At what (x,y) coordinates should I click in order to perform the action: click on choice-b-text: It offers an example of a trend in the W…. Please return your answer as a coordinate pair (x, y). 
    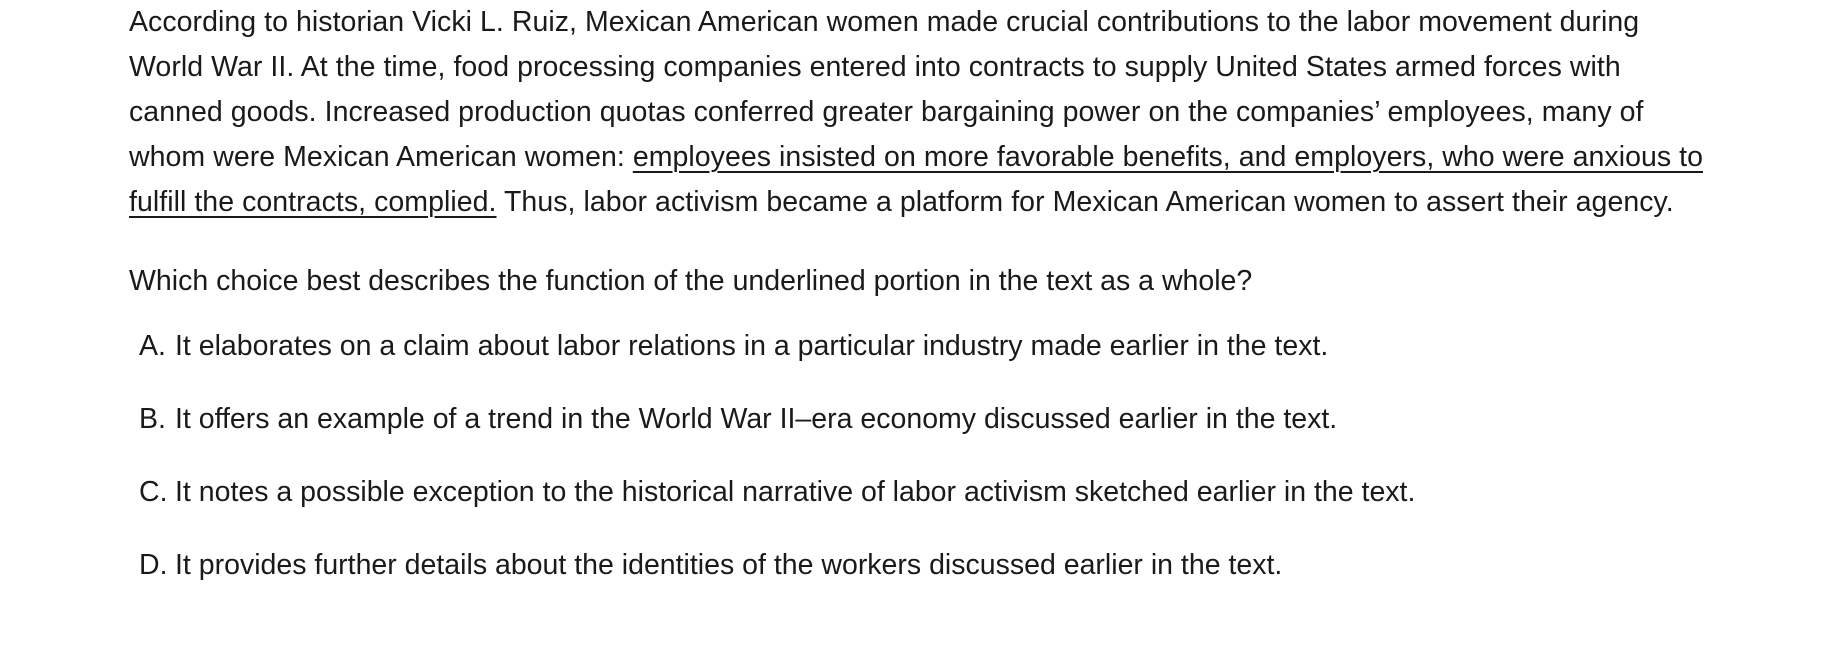
    Looking at the image, I should click on (756, 419).